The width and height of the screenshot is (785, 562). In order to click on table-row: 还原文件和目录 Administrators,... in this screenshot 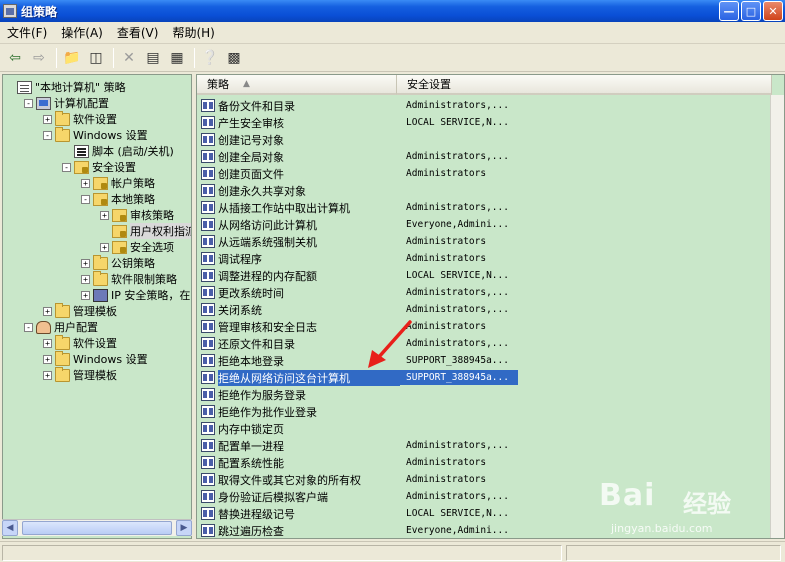, I will do `click(355, 343)`.